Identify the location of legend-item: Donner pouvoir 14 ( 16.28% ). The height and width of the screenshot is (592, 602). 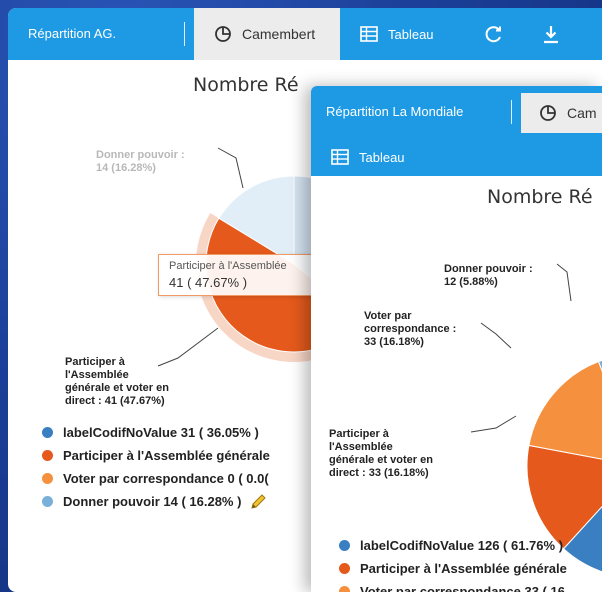
(156, 501).